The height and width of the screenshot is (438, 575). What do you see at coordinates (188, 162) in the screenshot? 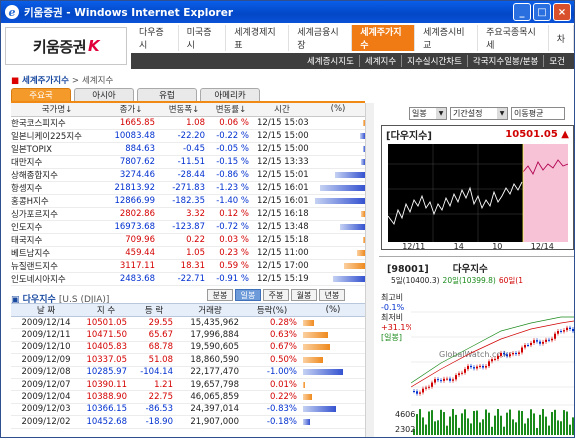
I see `table-row: 대만지수 7807.62 -11.51 -0.15 % 12/15 13:33` at bounding box center [188, 162].